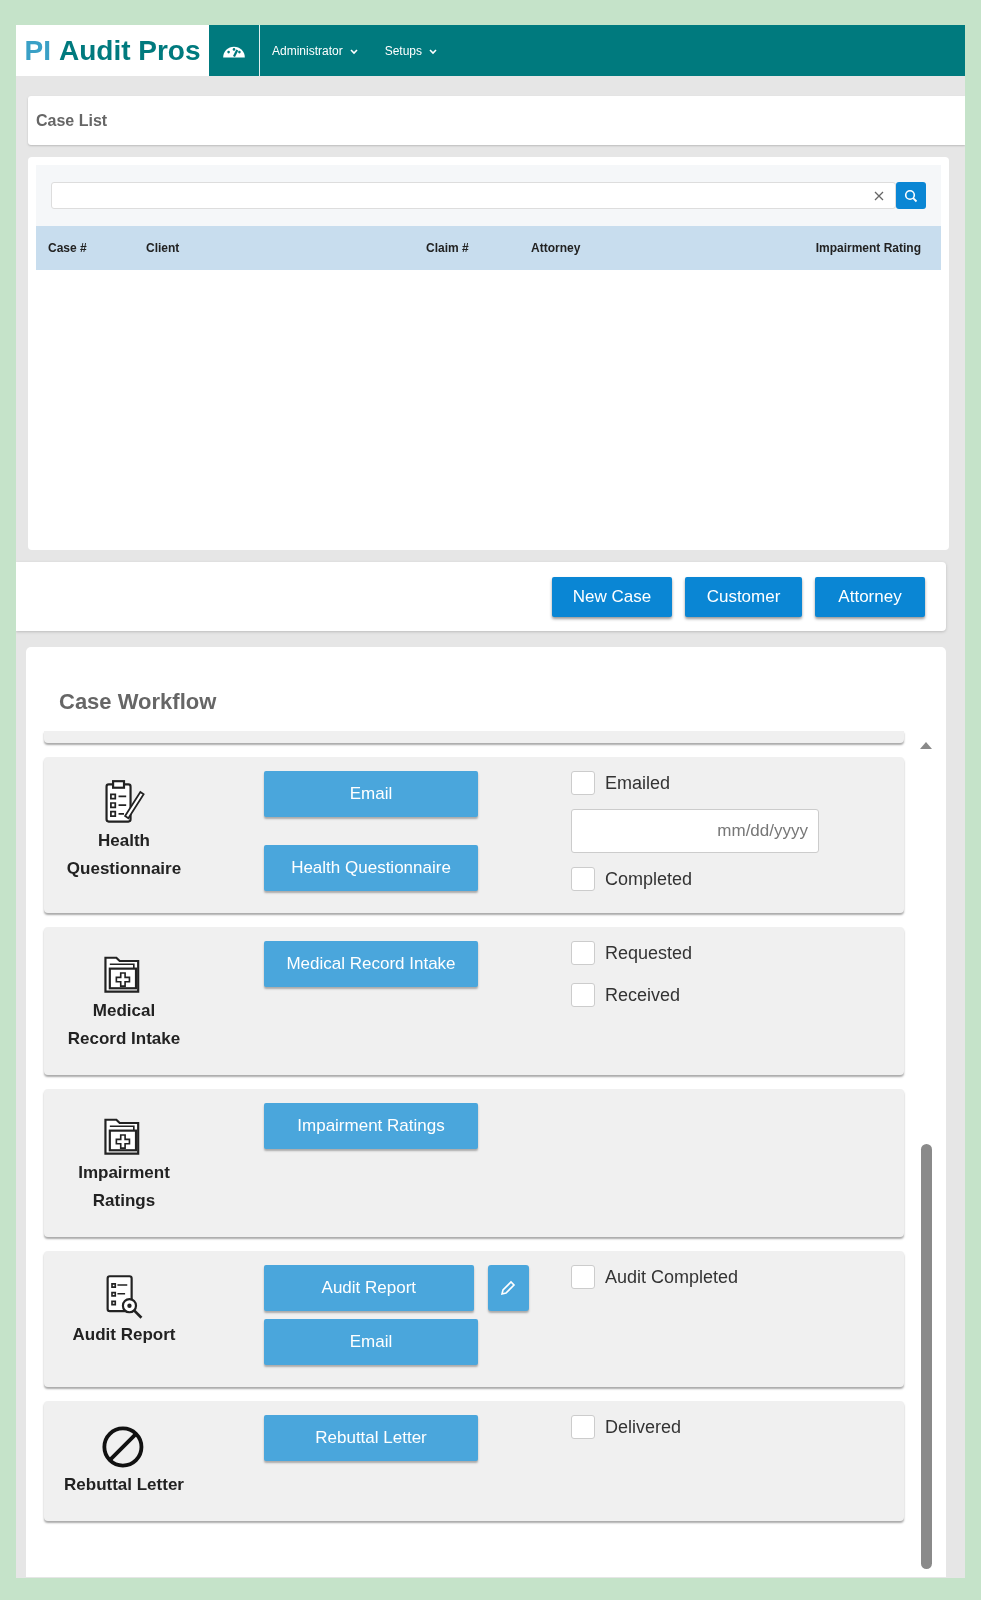  I want to click on search-field, so click(473, 195).